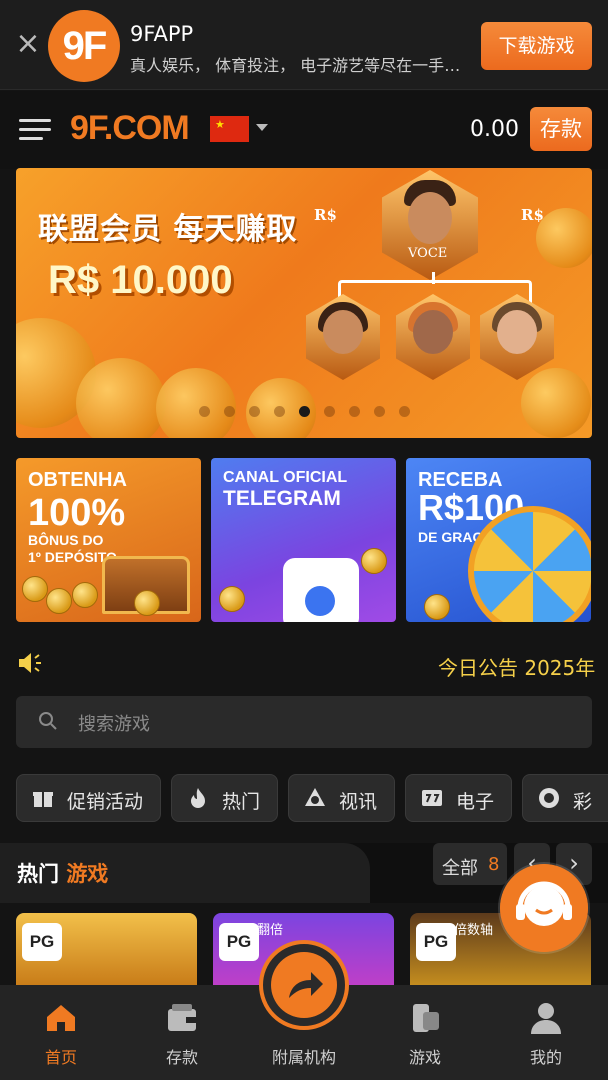 This screenshot has width=608, height=1080. I want to click on category-hot: 热门, so click(224, 798).